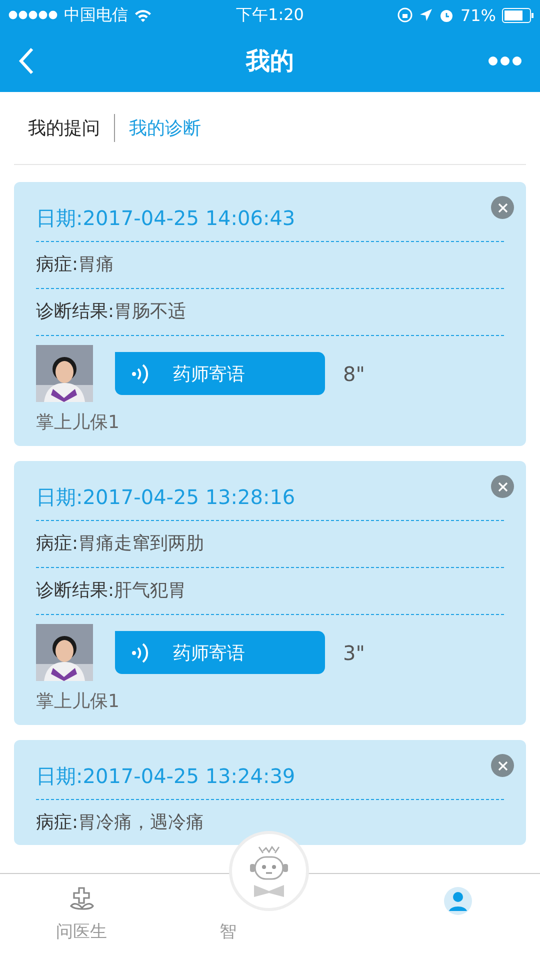 The image size is (540, 960). What do you see at coordinates (120, 544) in the screenshot?
I see `symptom-text: 病症:胃痛走窜到两肋` at bounding box center [120, 544].